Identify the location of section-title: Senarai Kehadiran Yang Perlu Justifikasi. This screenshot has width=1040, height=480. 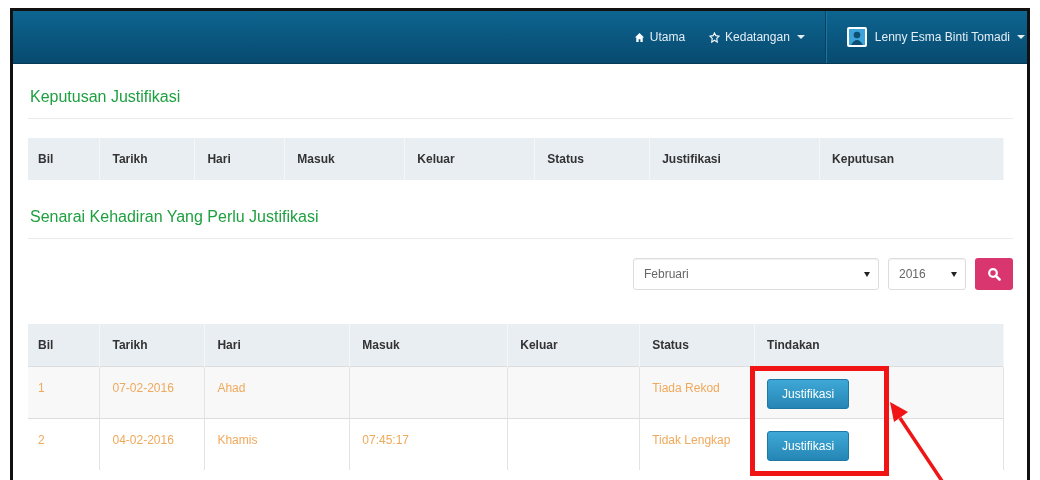
(175, 217).